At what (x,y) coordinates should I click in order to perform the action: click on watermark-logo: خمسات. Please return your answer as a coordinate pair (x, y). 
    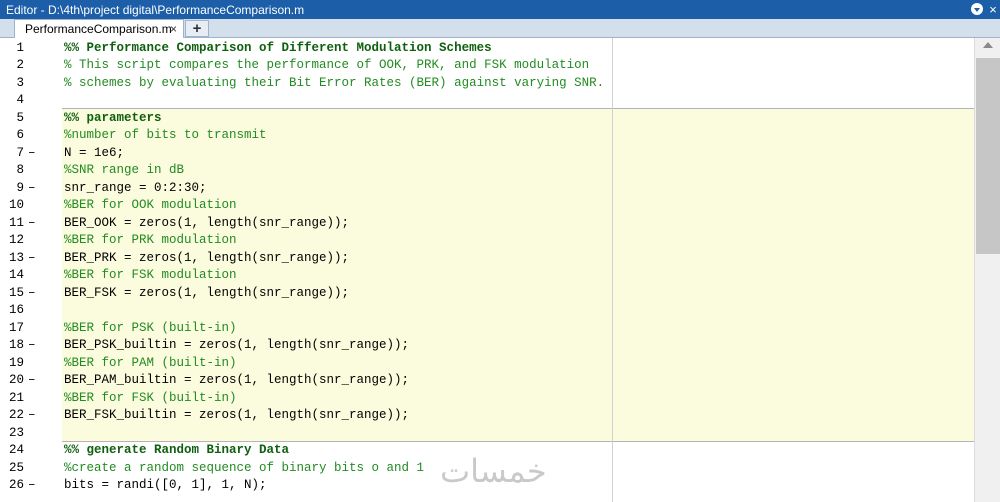
    Looking at the image, I should click on (493, 471).